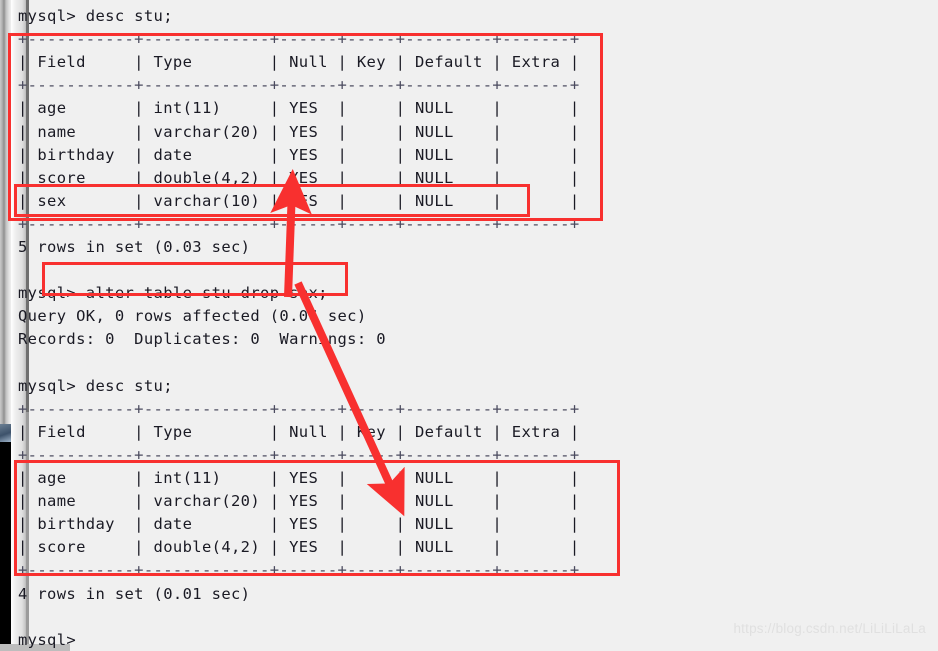 The width and height of the screenshot is (938, 651). I want to click on window-edge-dark, so click(5, 545).